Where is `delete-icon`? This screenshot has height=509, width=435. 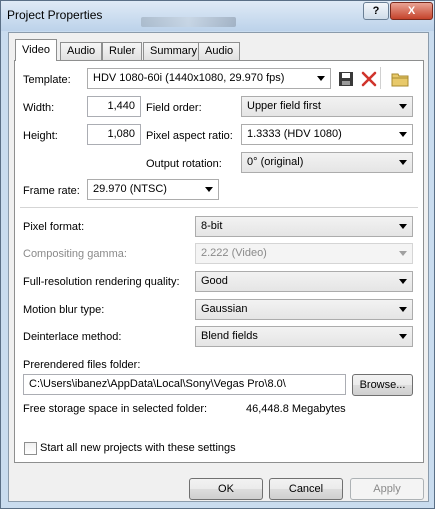 delete-icon is located at coordinates (369, 79).